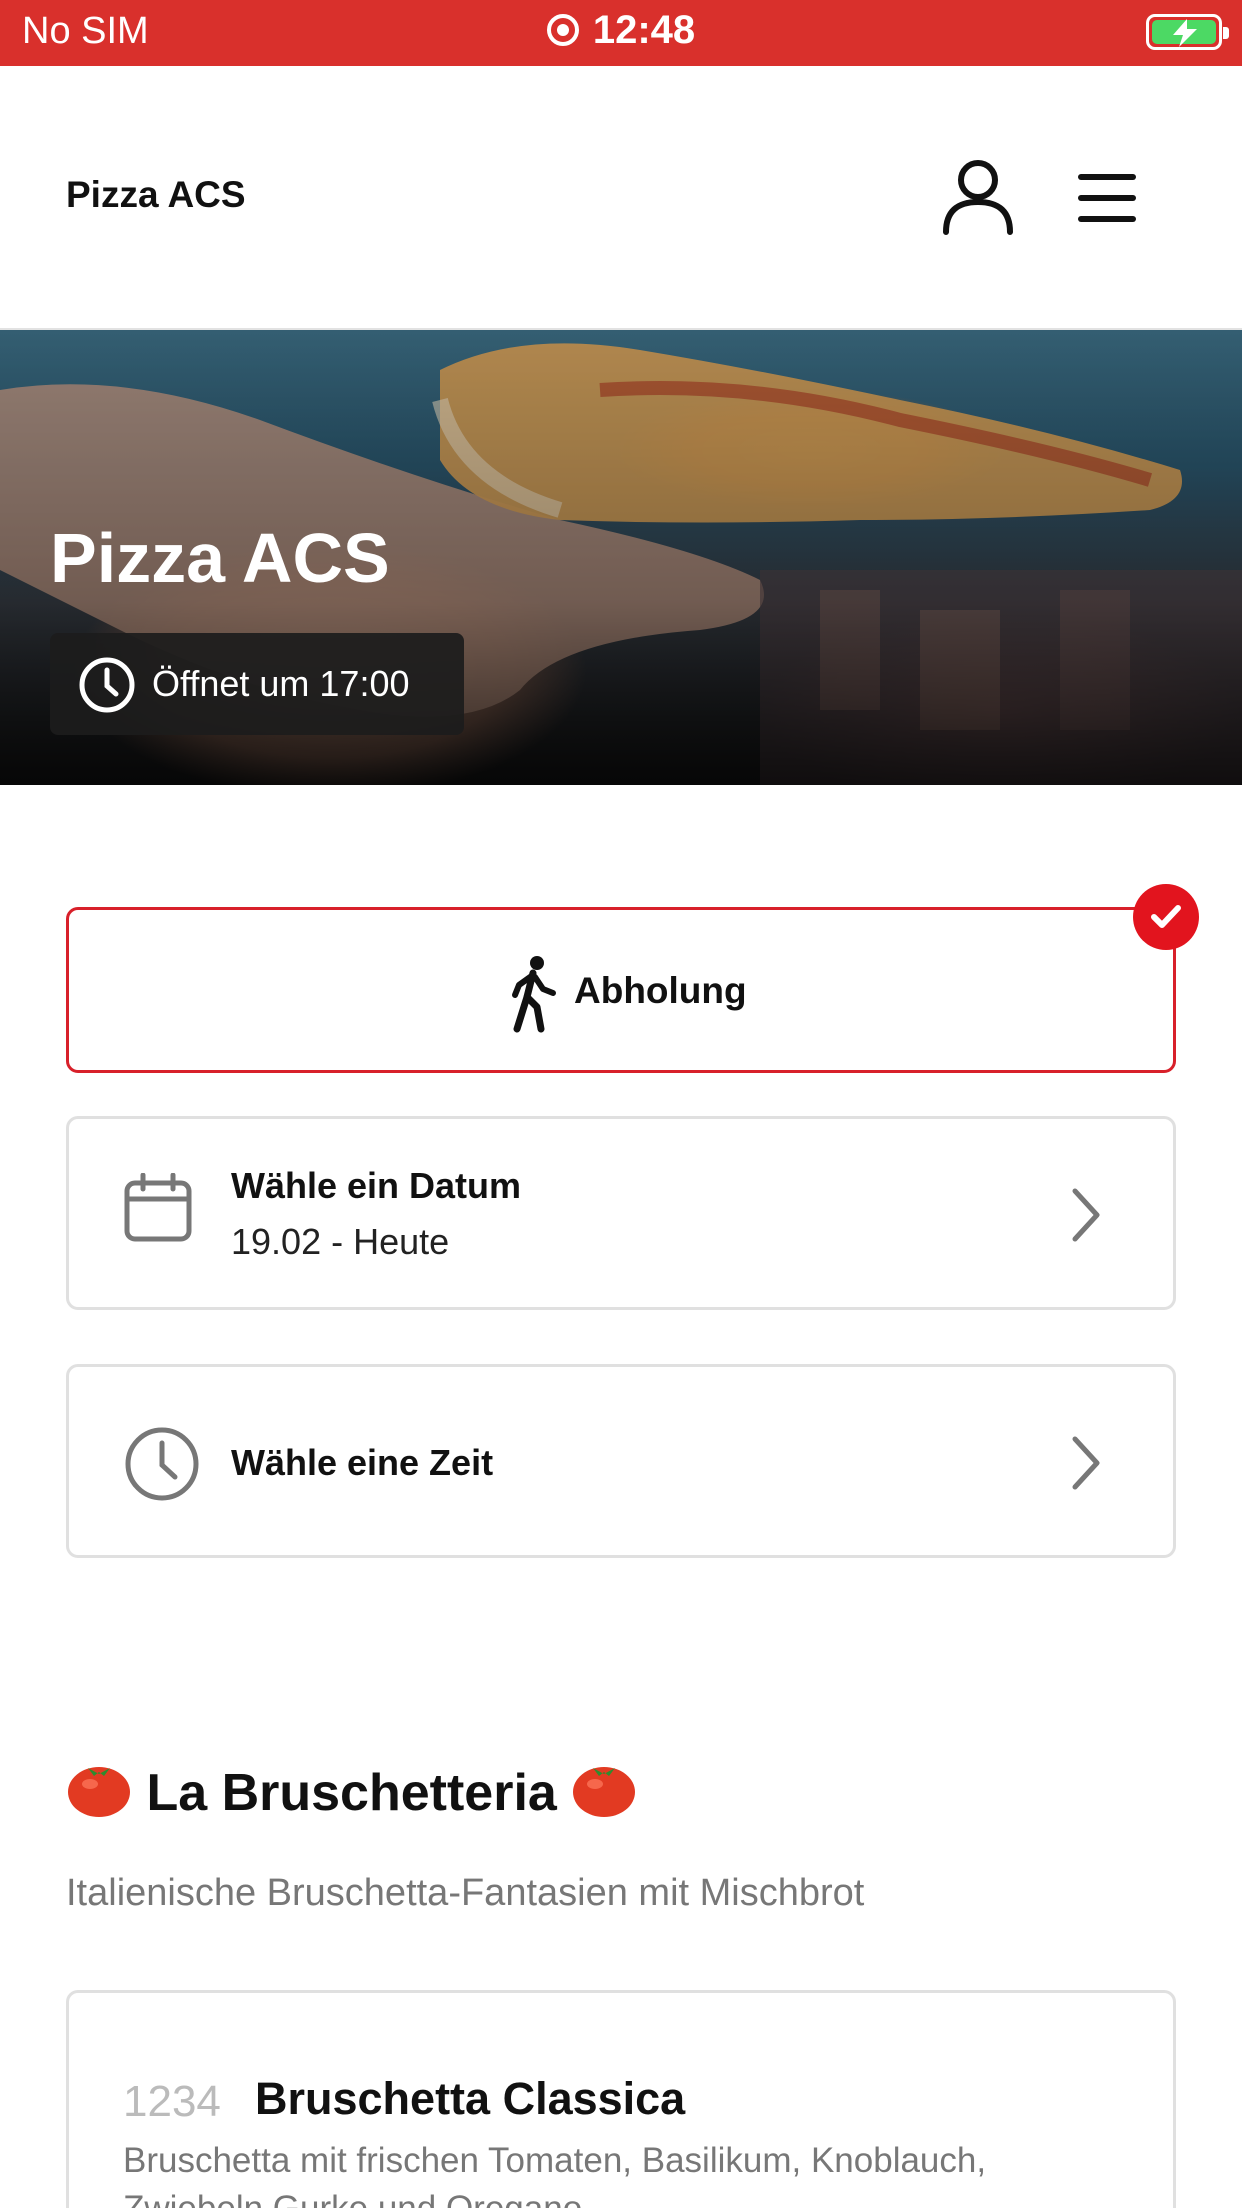 Image resolution: width=1242 pixels, height=2208 pixels. I want to click on opening-hours-badge: Öffnet um 17:00, so click(257, 684).